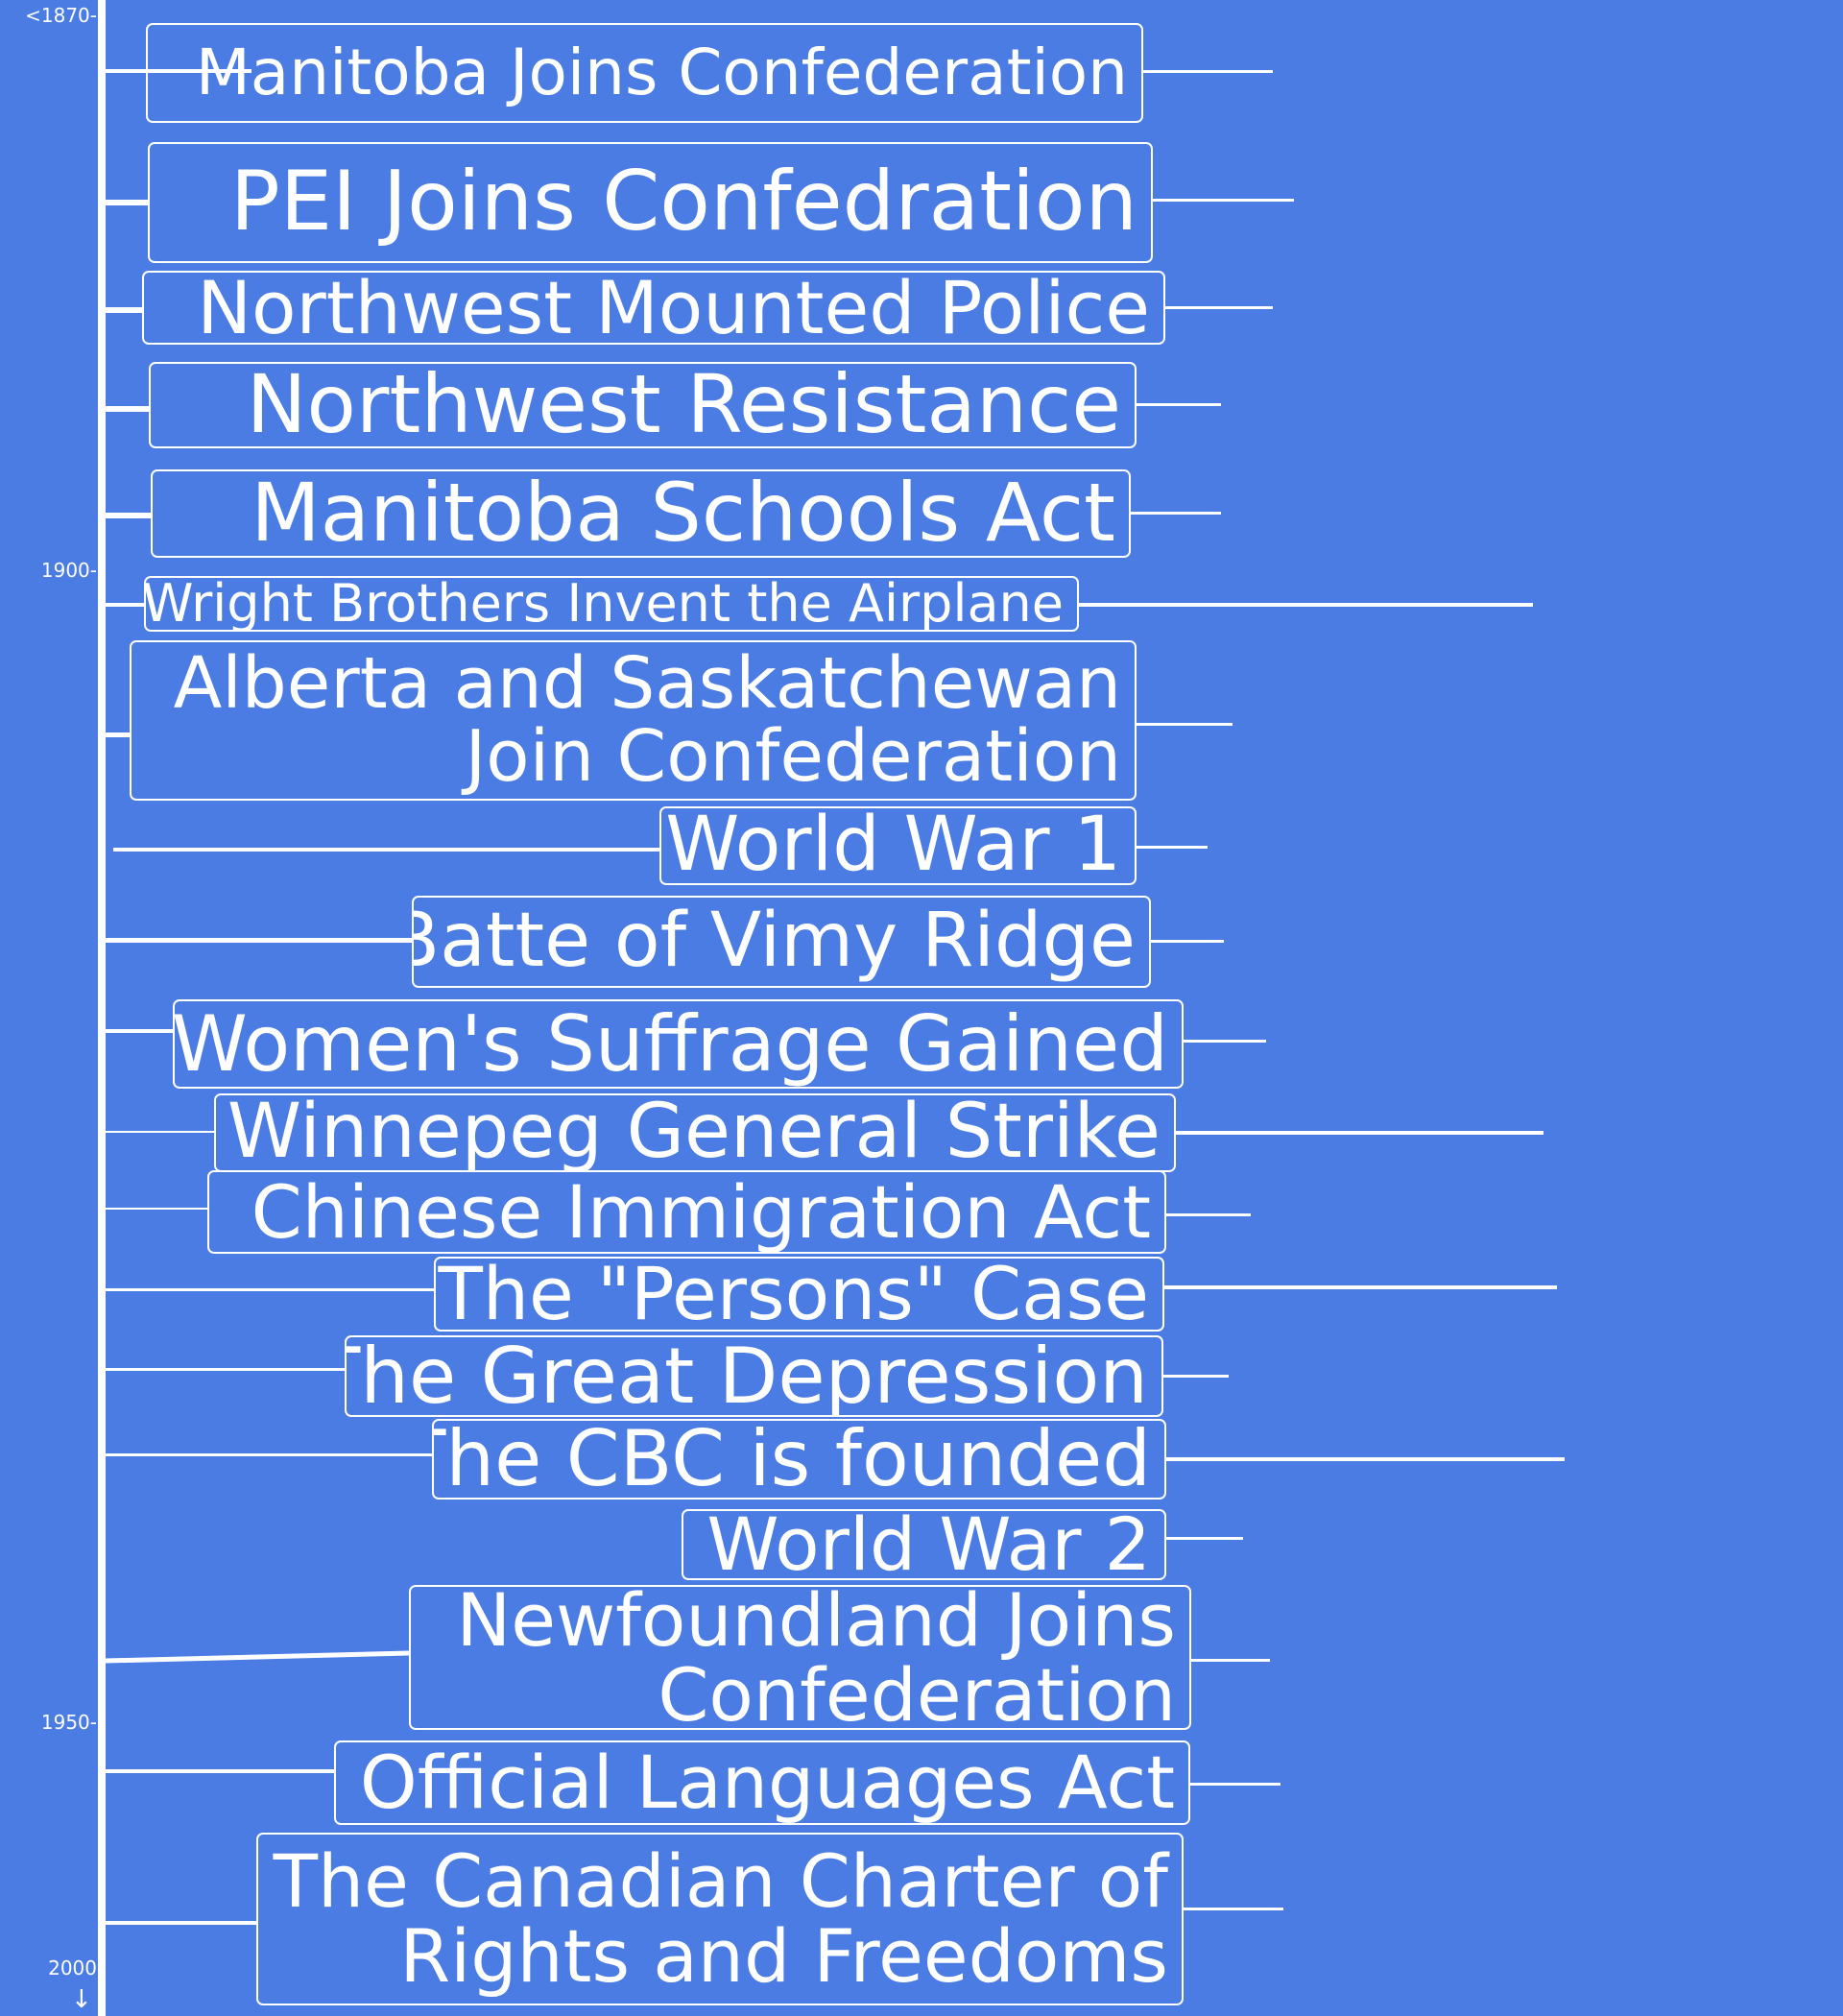  I want to click on event-box: Wright Brothers Invent the Airplane, so click(611, 604).